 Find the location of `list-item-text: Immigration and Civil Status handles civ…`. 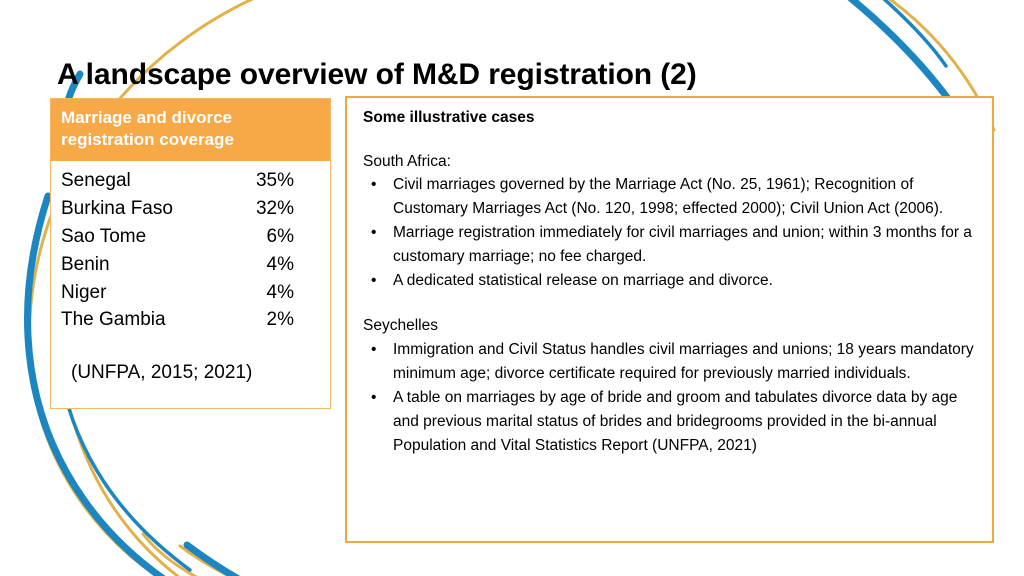

list-item-text: Immigration and Civil Status handles civ… is located at coordinates (683, 361).